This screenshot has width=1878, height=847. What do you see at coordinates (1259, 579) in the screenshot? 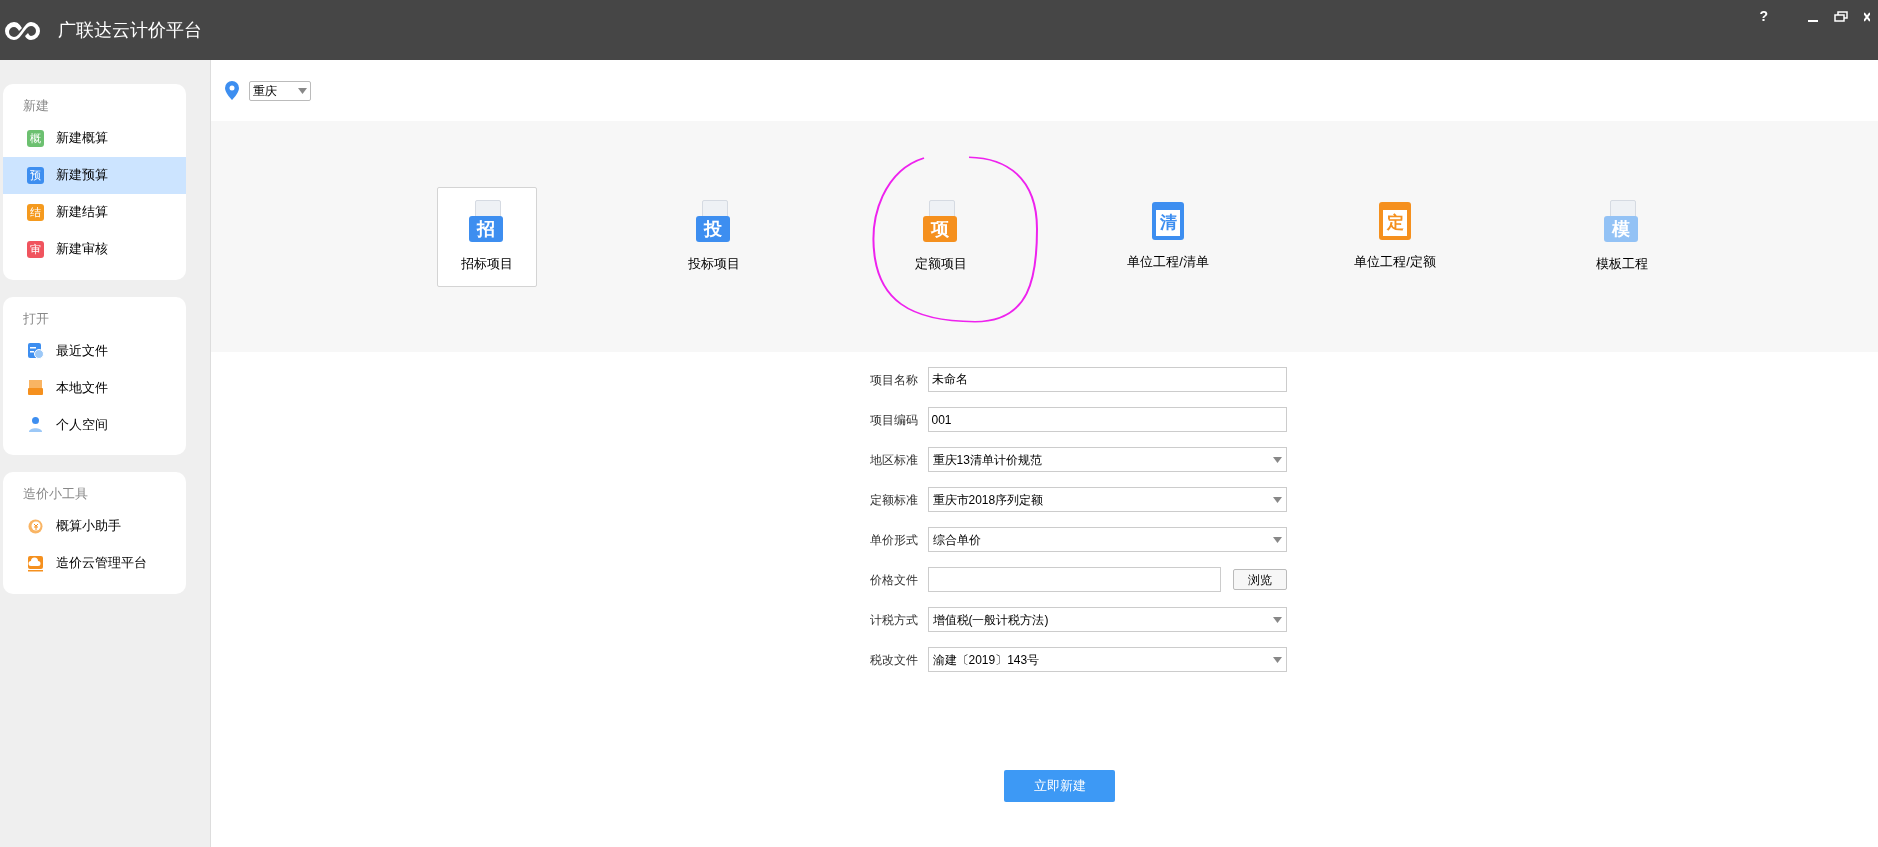
I see `browse-button: 浏览` at bounding box center [1259, 579].